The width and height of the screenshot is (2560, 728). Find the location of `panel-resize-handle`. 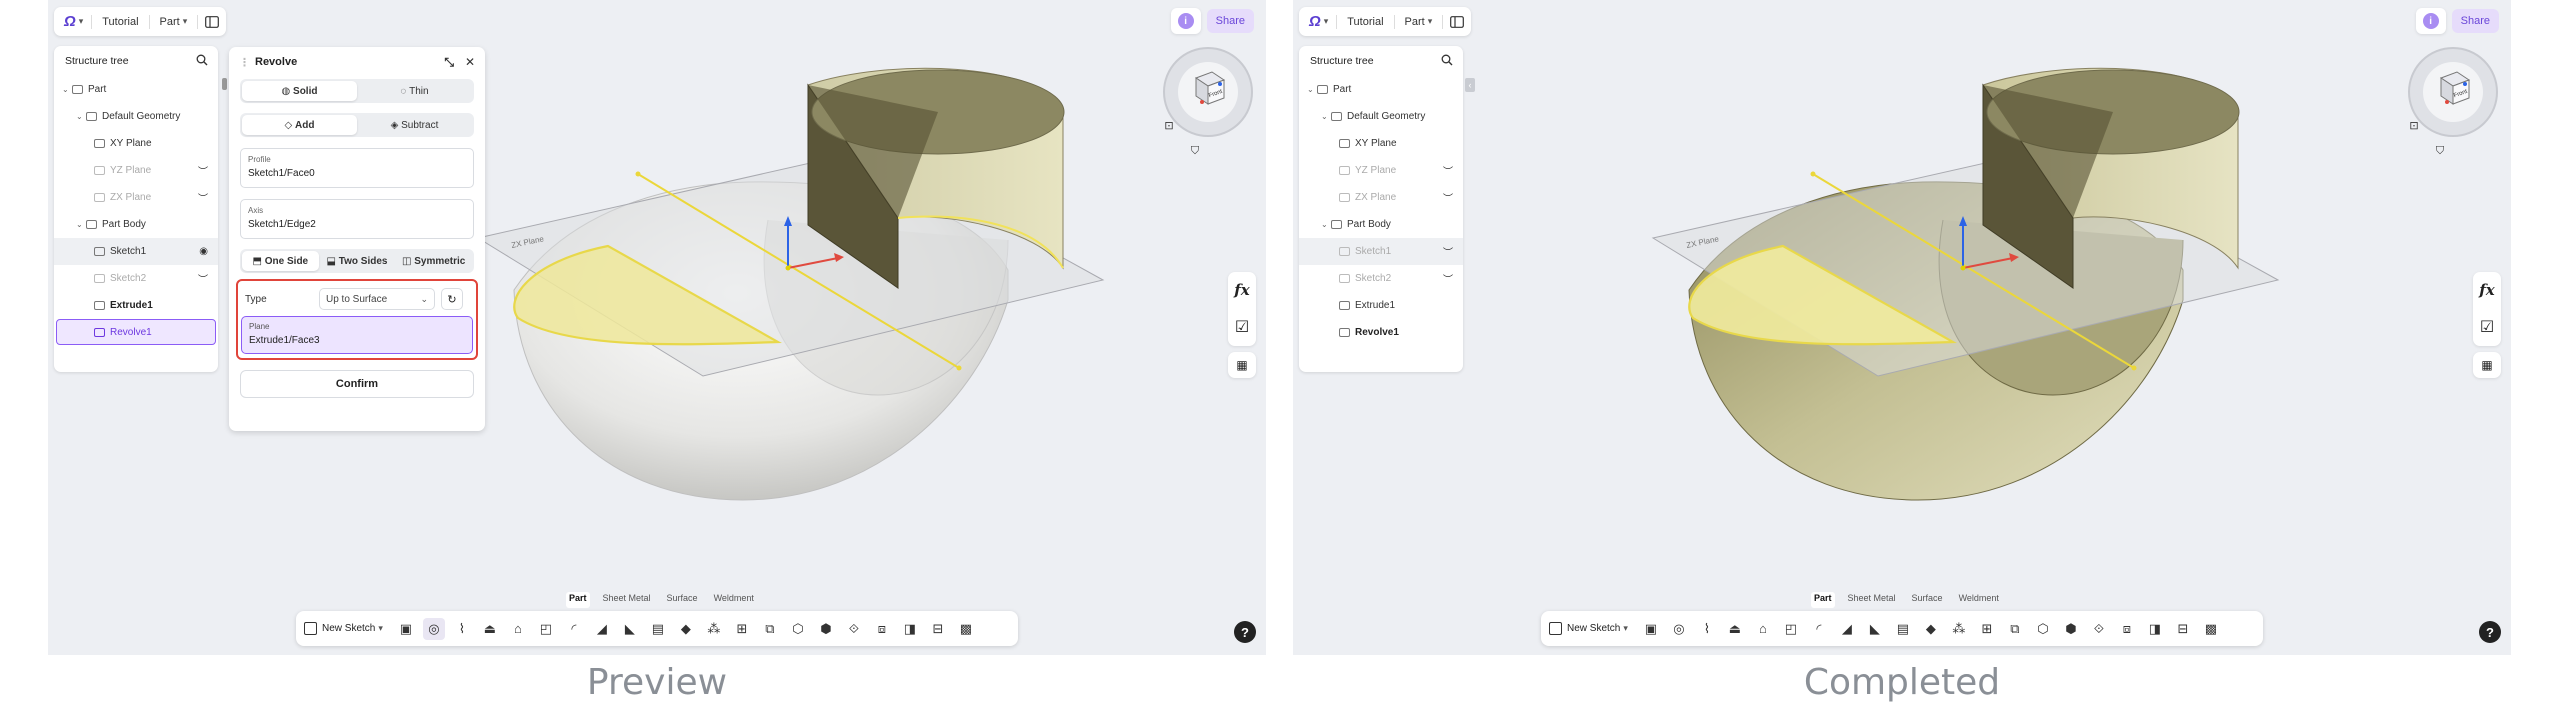

panel-resize-handle is located at coordinates (224, 84).